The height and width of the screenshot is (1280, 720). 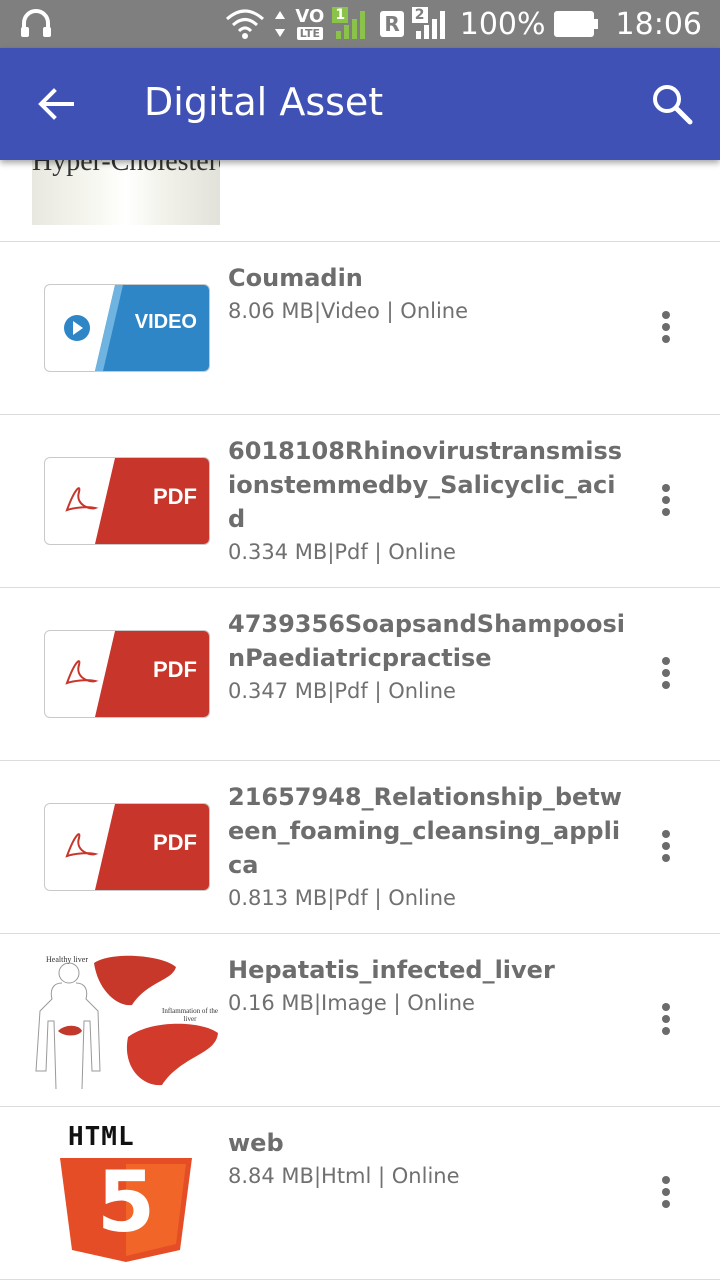 I want to click on asset-meta: 0.347 MB|Pdf | Online, so click(x=342, y=691).